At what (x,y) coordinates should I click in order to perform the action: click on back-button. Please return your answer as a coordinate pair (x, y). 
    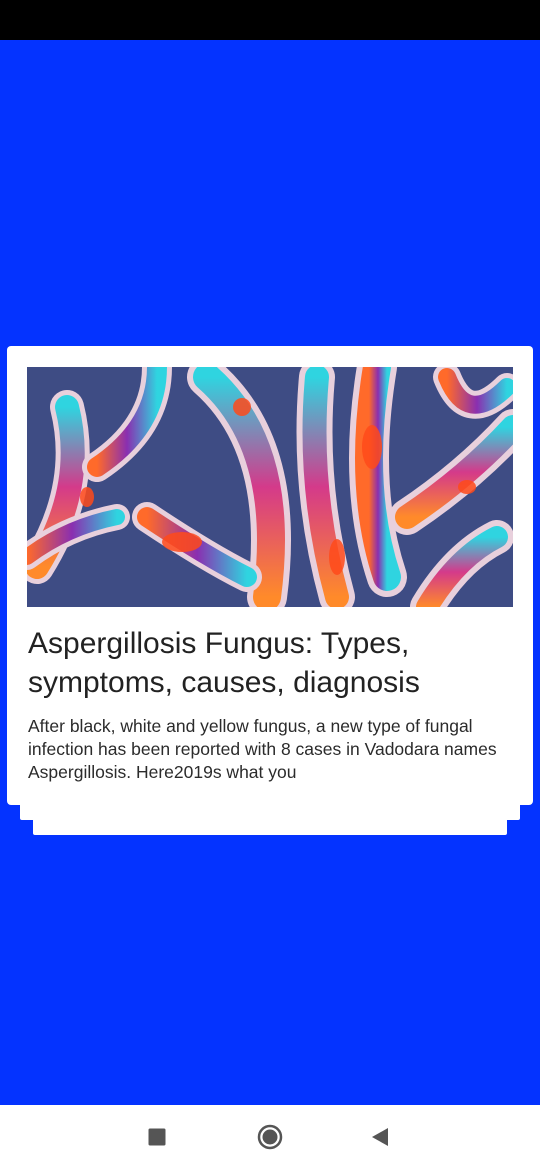
    Looking at the image, I should click on (380, 1137).